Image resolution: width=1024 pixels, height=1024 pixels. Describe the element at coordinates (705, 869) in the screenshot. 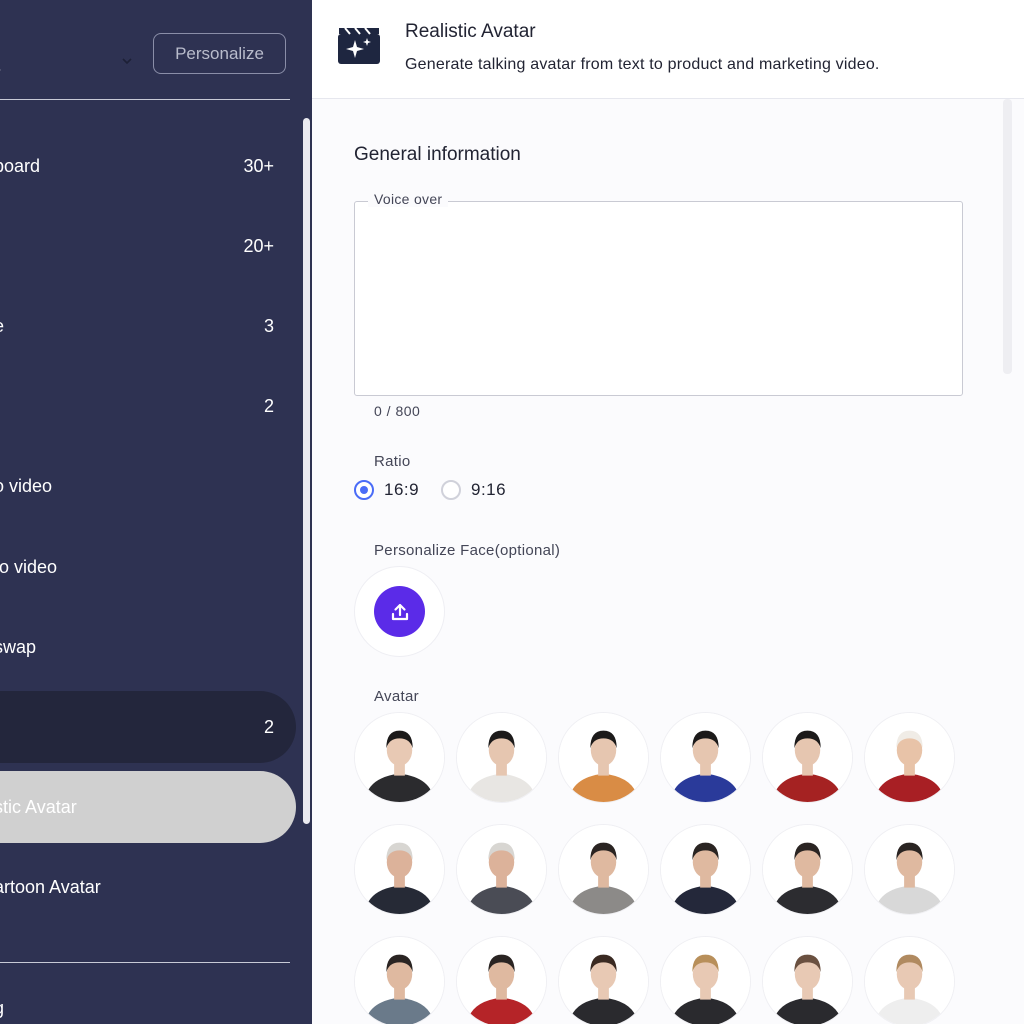

I see `avatar-option-man-suit-tie` at that location.